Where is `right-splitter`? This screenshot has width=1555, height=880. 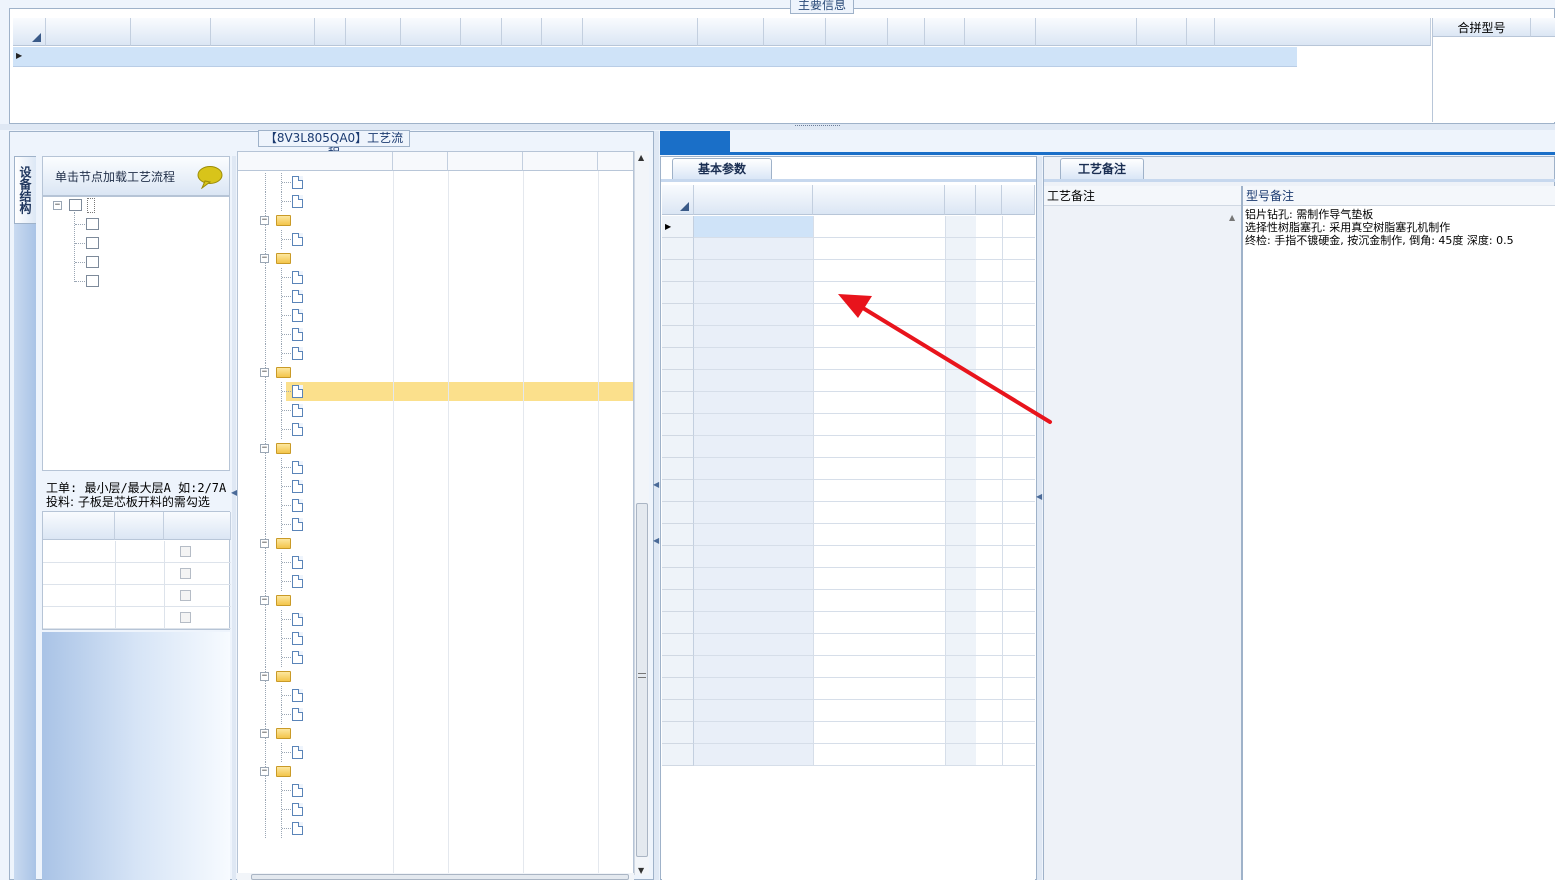 right-splitter is located at coordinates (1039, 518).